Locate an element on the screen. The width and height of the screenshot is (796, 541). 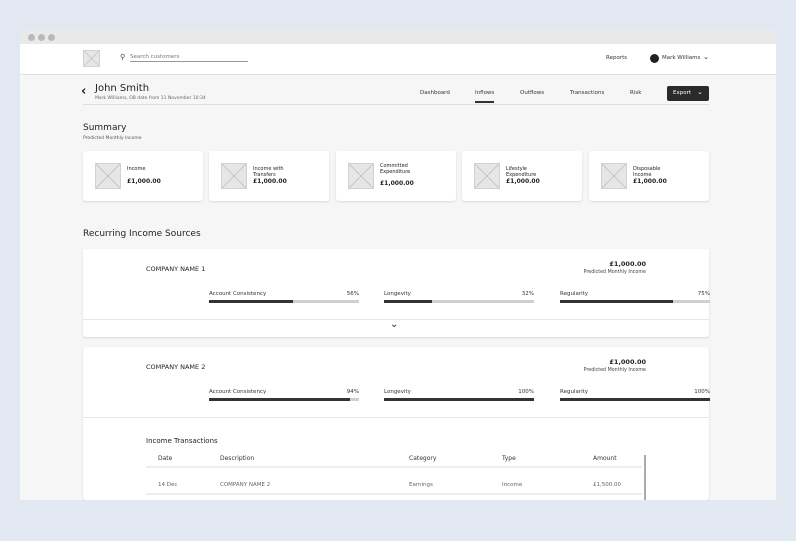
customer-name: John Smith is located at coordinates (122, 88).